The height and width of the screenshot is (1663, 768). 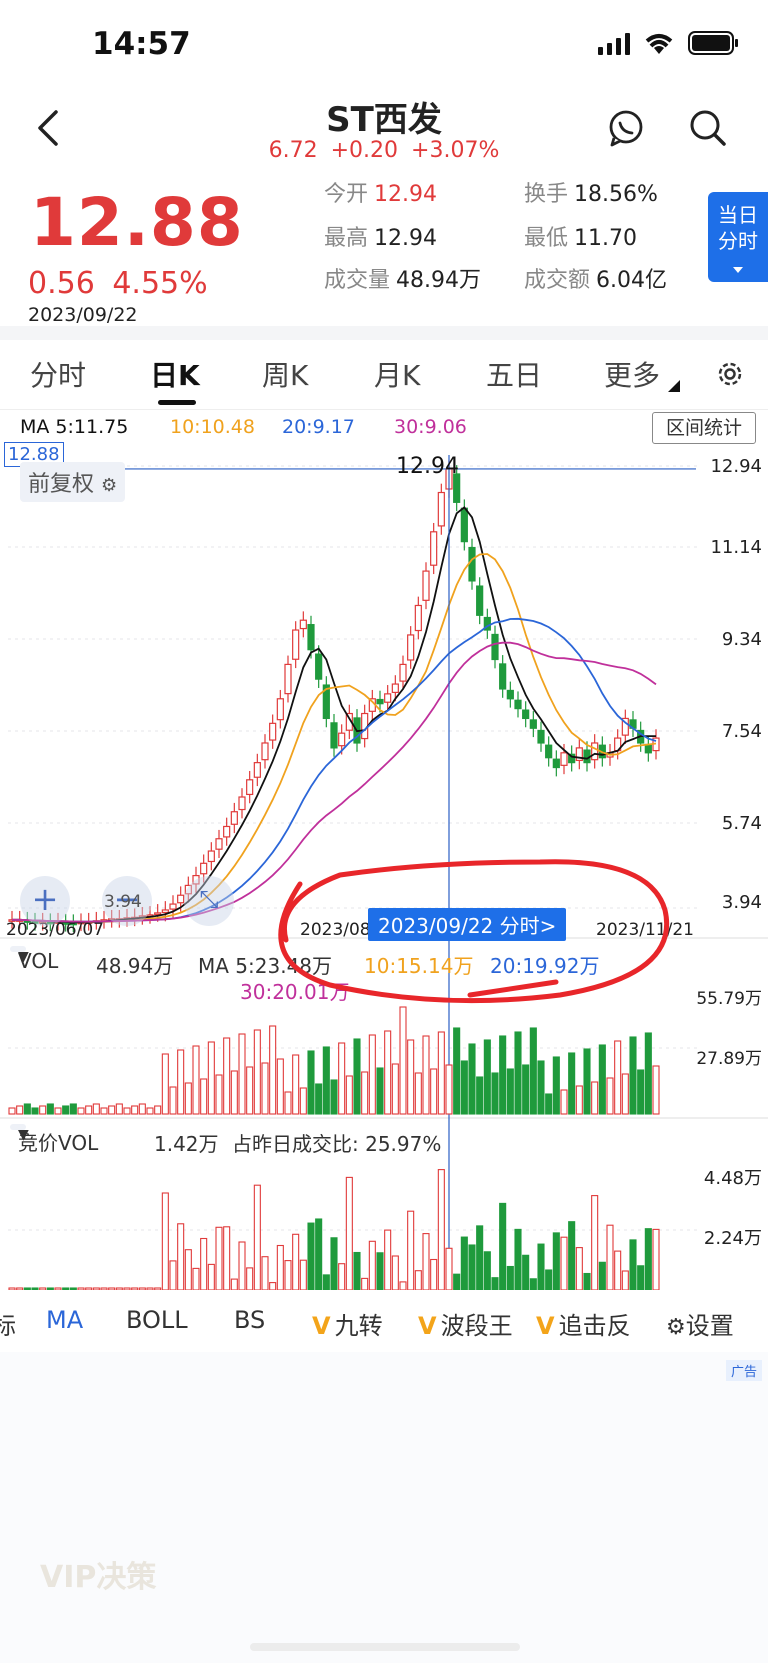 I want to click on indicator-tab-zhuiji: V 追击反, so click(x=583, y=1323).